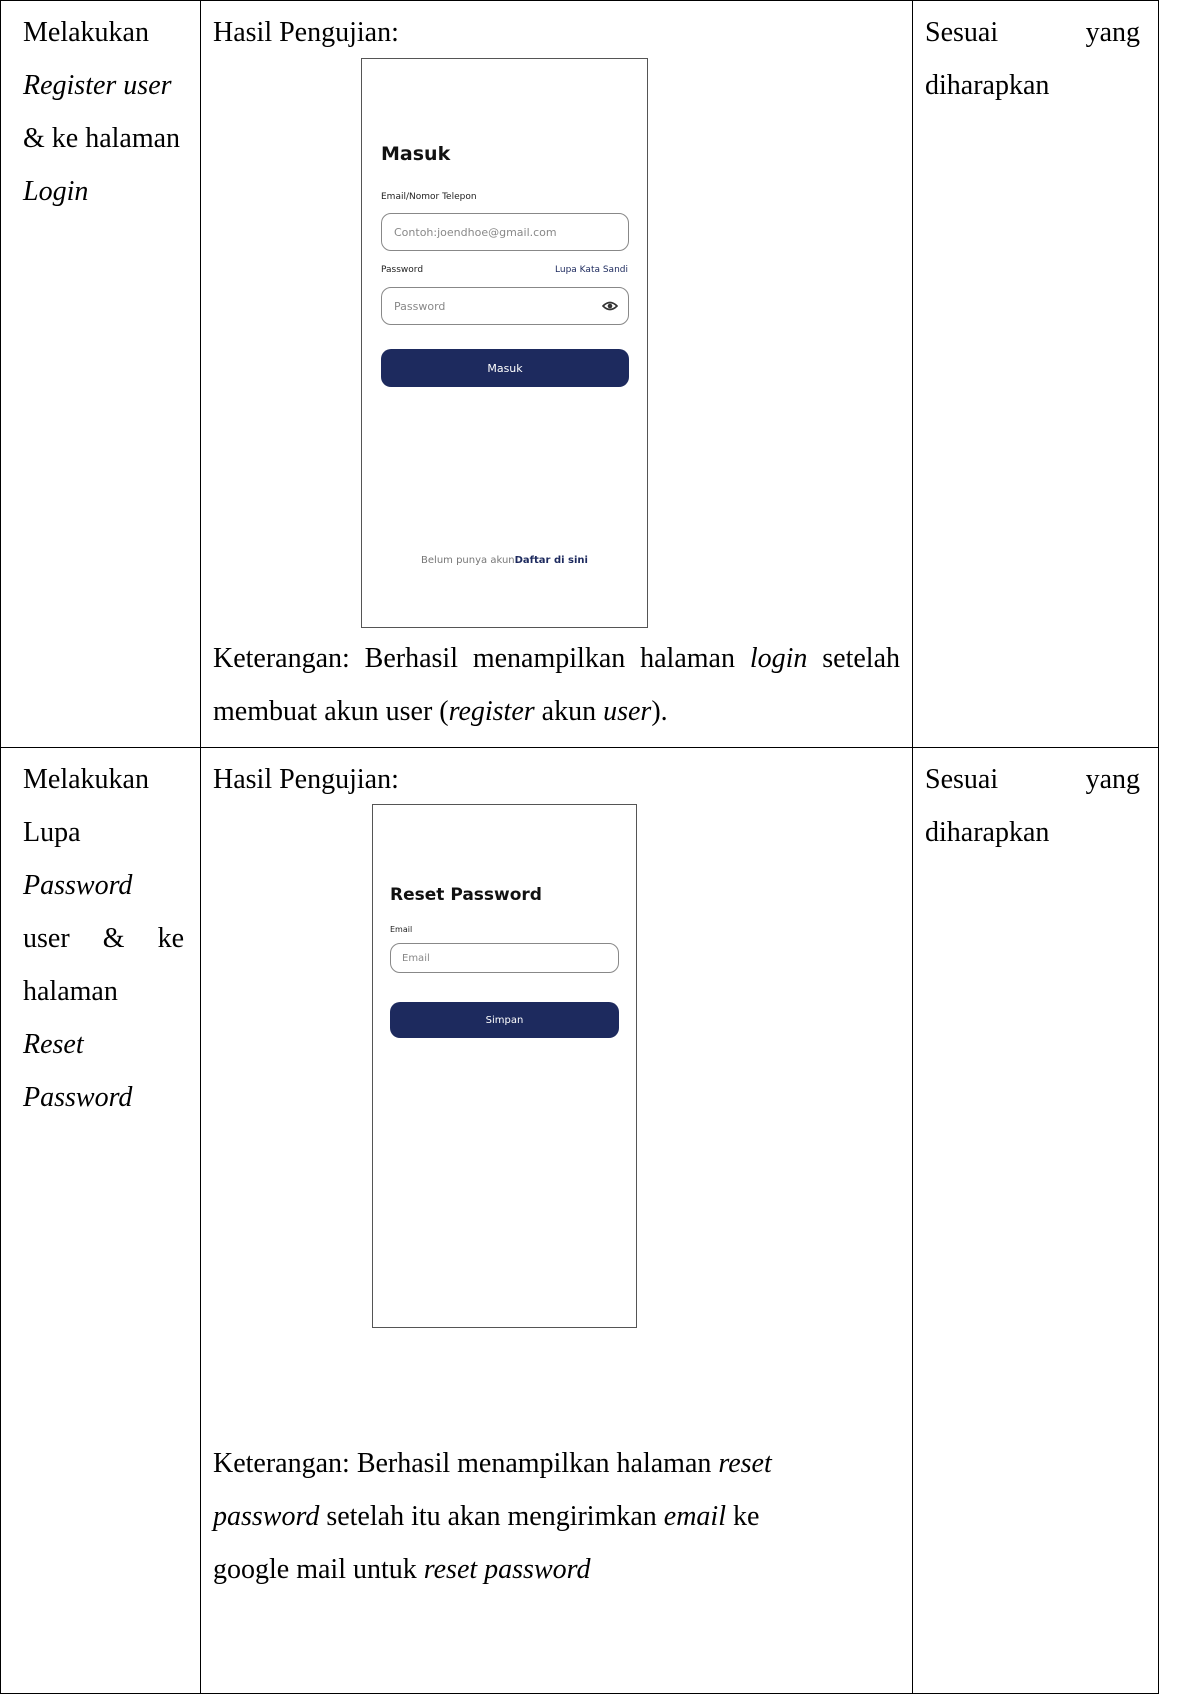 Image resolution: width=1181 pixels, height=1694 pixels. Describe the element at coordinates (103, 1044) in the screenshot. I see `scenario-line: Reset` at that location.